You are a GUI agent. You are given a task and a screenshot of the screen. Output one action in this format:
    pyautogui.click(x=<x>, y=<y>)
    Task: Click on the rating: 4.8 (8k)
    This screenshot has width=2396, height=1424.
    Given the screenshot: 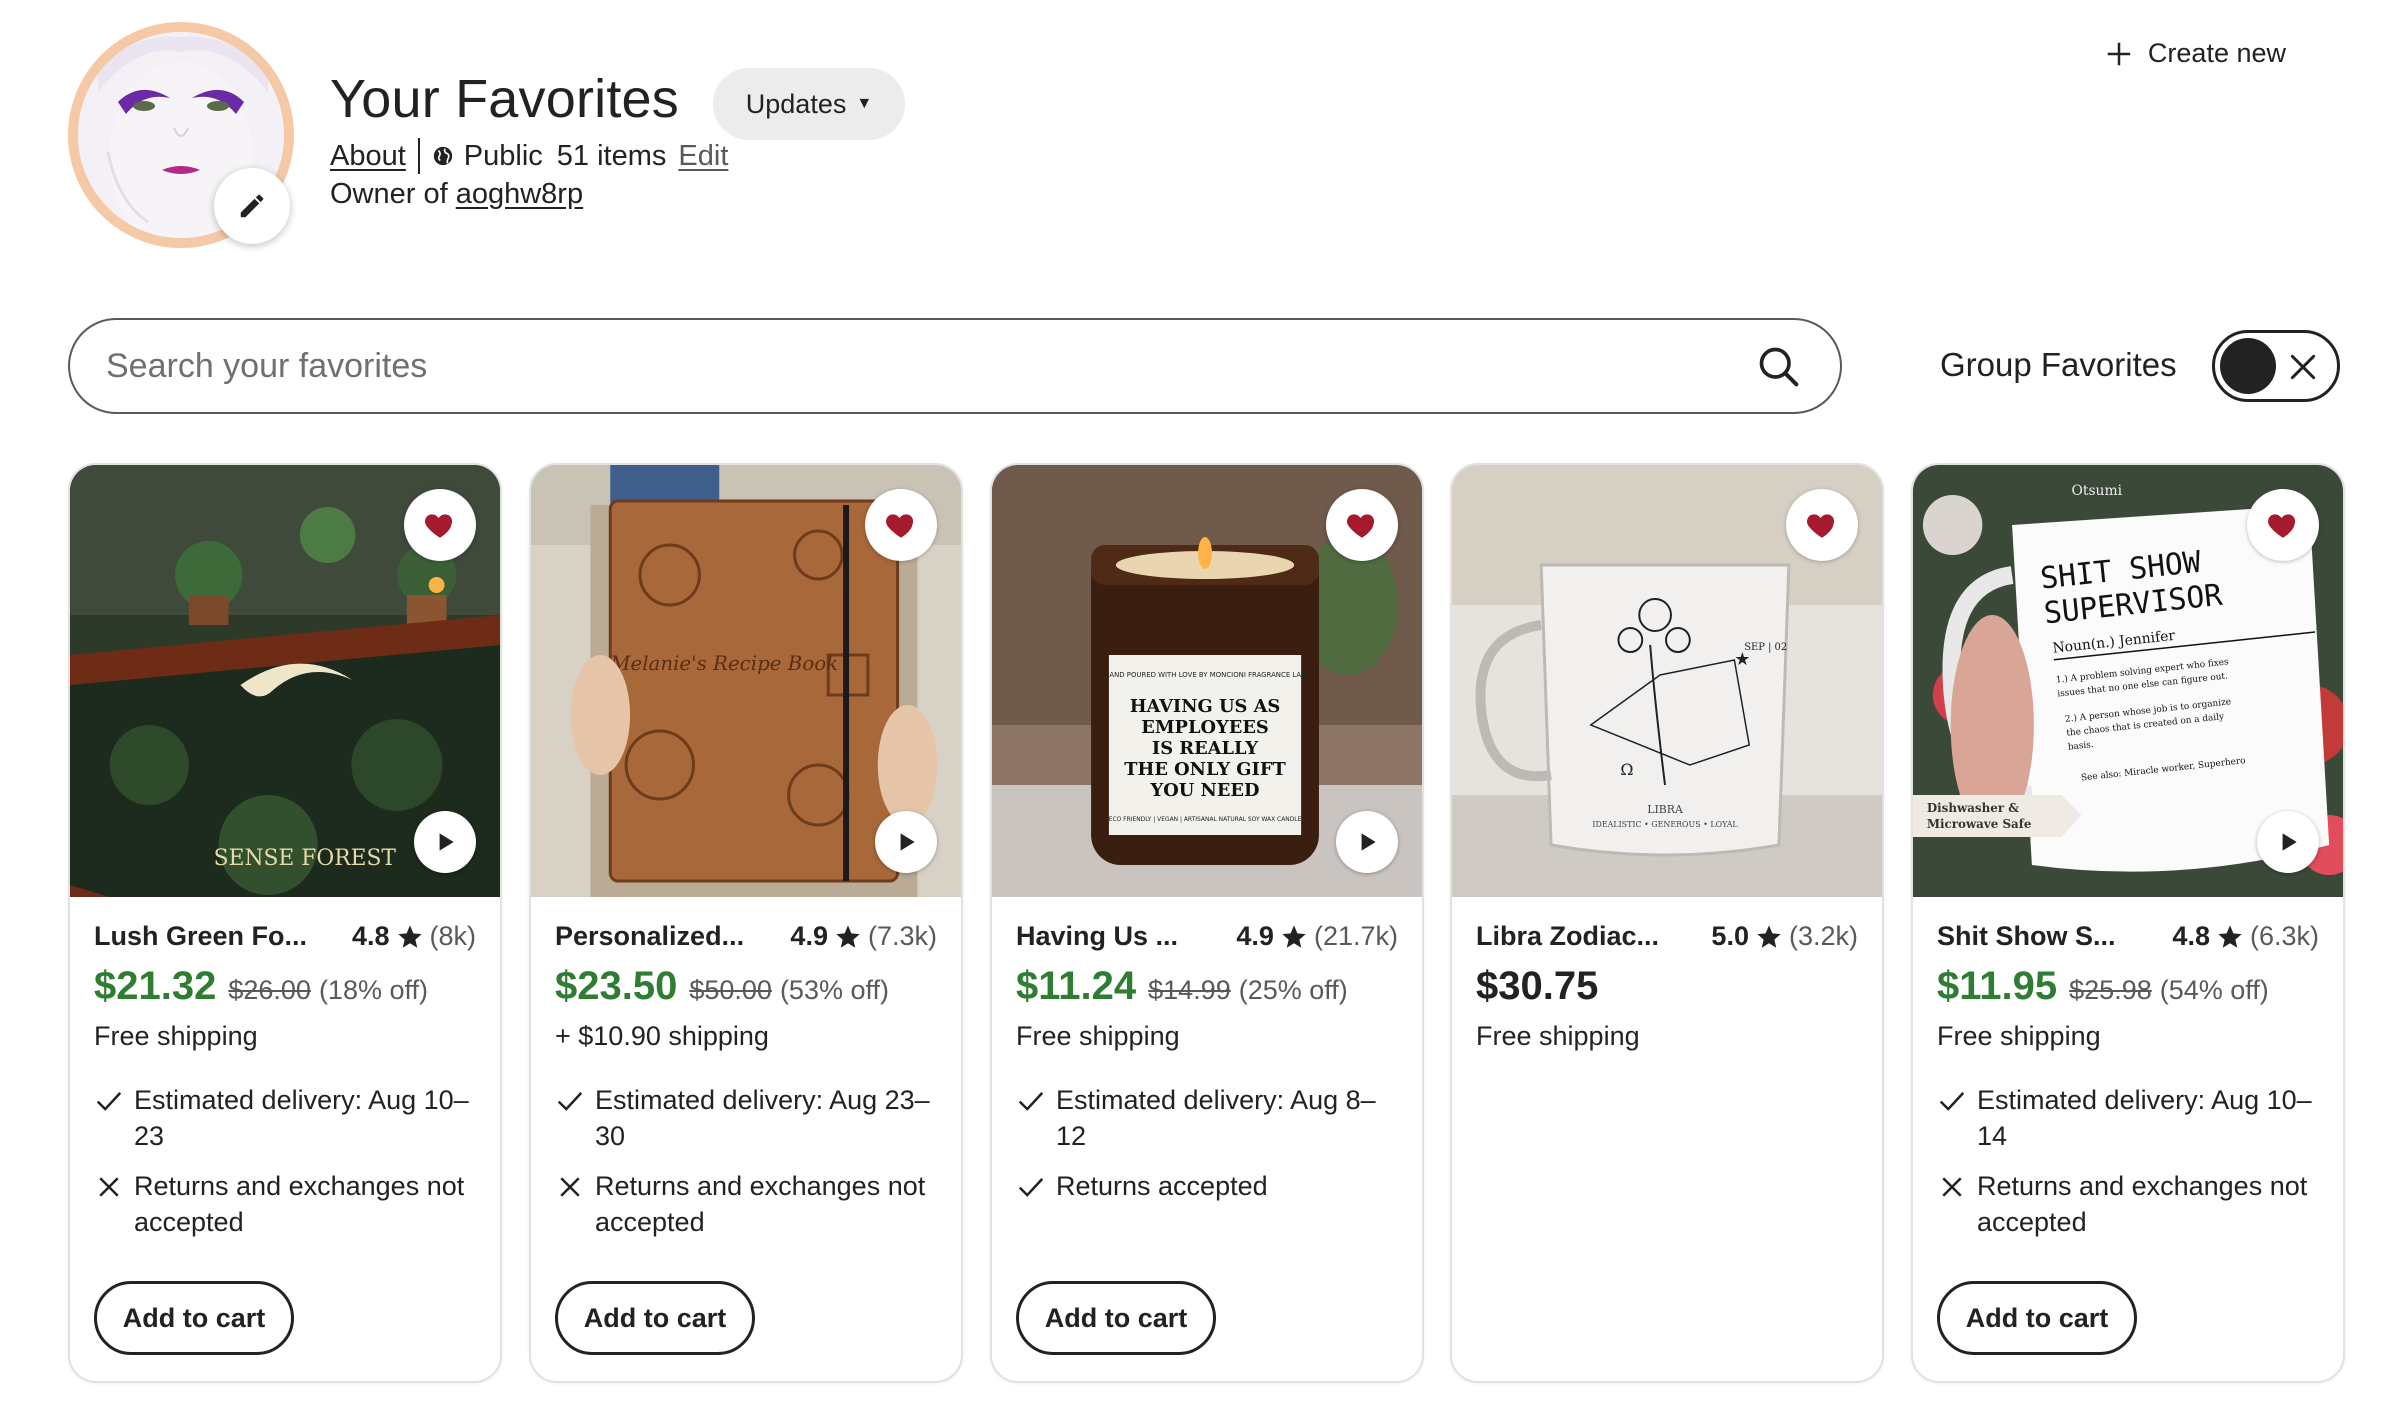 What is the action you would take?
    pyautogui.click(x=414, y=936)
    